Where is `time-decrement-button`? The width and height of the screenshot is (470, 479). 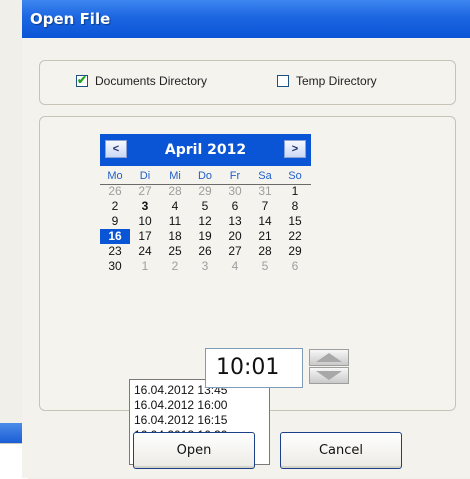
time-decrement-button is located at coordinates (329, 375).